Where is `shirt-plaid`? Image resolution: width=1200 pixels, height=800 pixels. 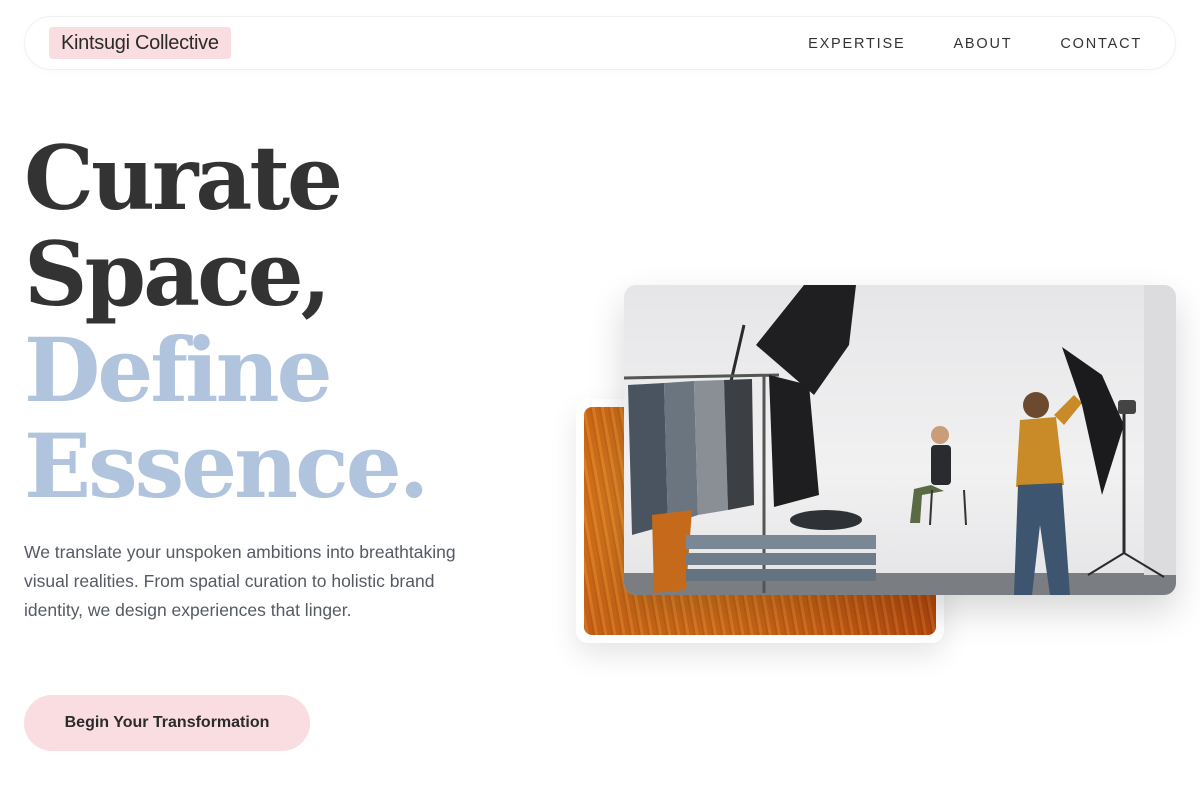 shirt-plaid is located at coordinates (711, 447).